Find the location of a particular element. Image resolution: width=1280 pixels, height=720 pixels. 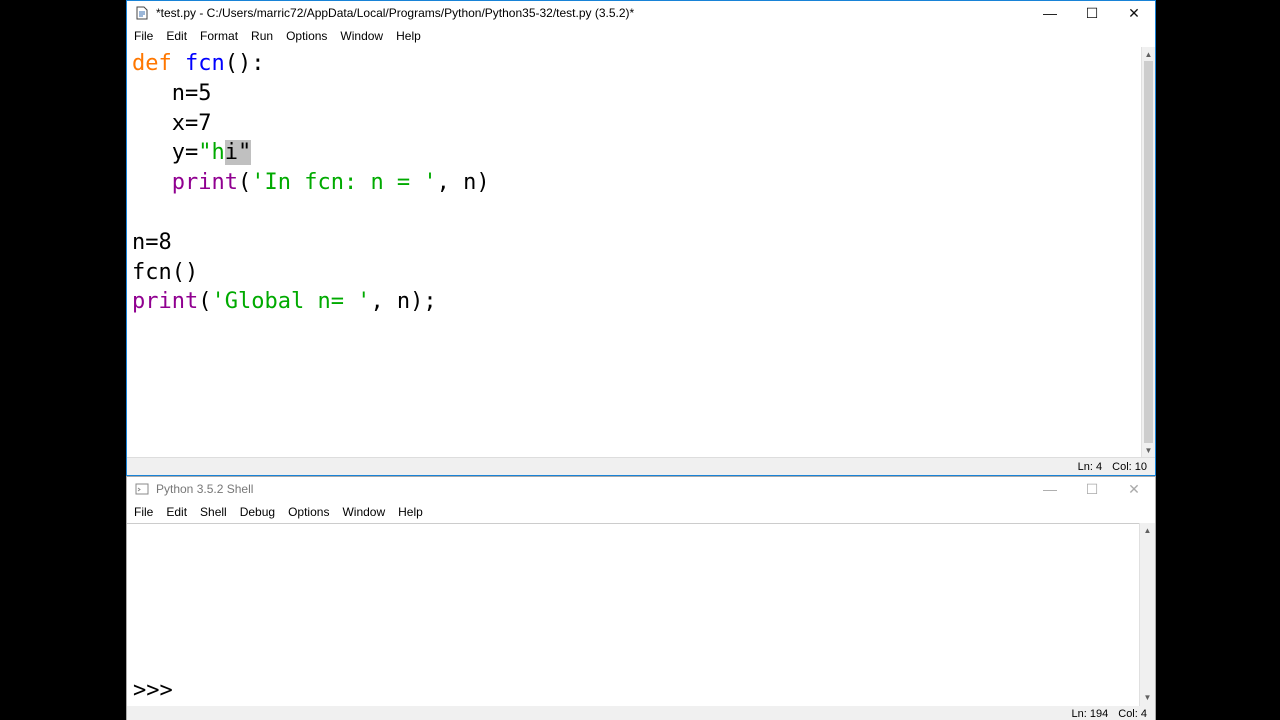

shell-column-number: Col: 4 is located at coordinates (1132, 714).